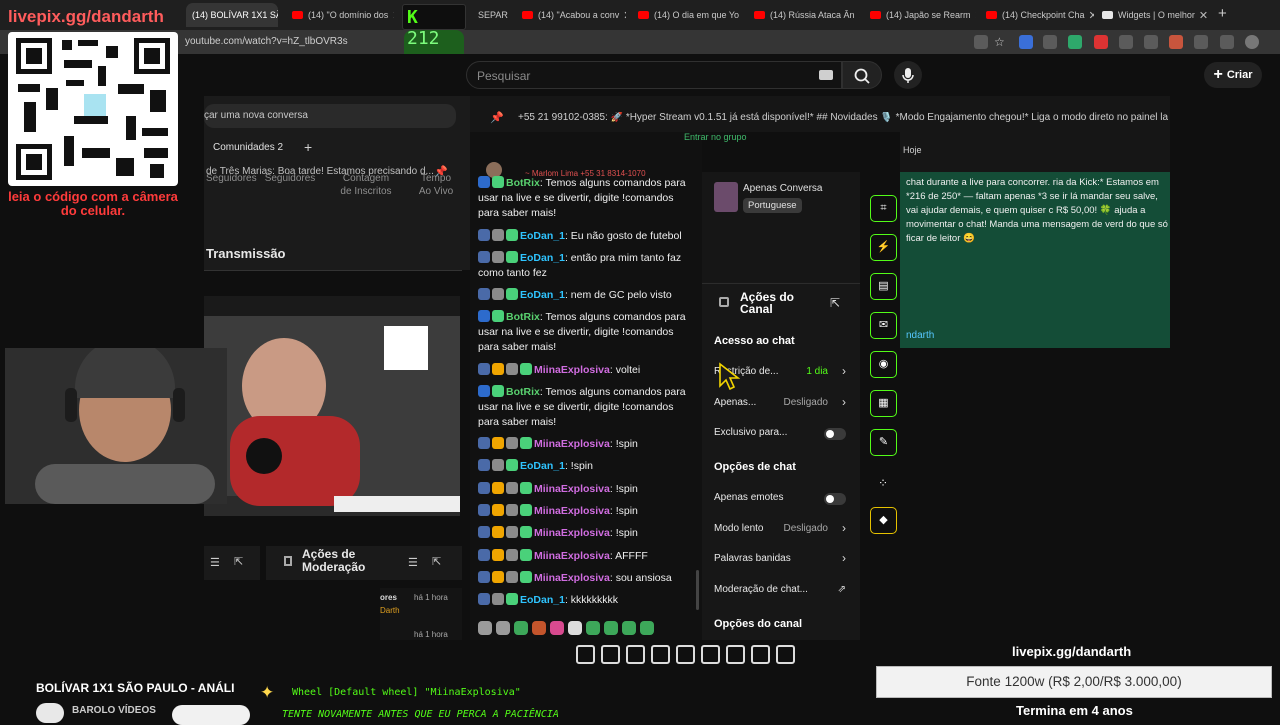 Image resolution: width=1280 pixels, height=725 pixels. Describe the element at coordinates (585, 578) in the screenshot. I see `chat-message: MiinaExplosiva: sou ansiosa` at that location.